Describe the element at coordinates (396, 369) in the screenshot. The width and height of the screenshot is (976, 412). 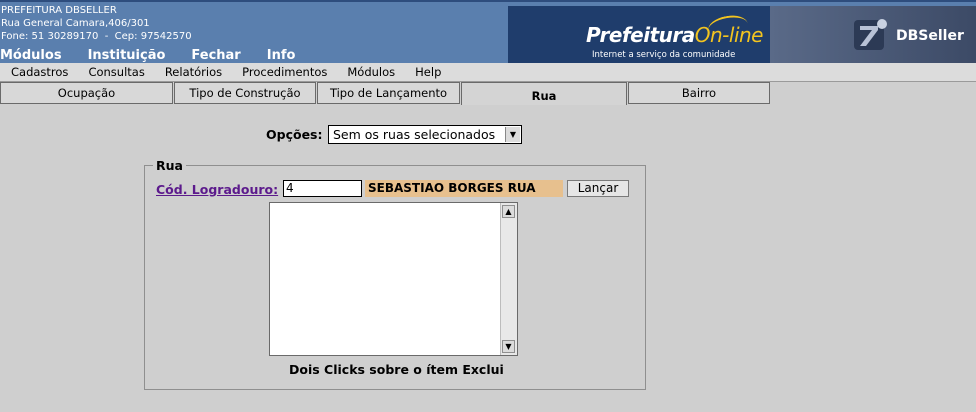
I see `list-hint: Dois Clicks sobre o ítem Exclui` at that location.